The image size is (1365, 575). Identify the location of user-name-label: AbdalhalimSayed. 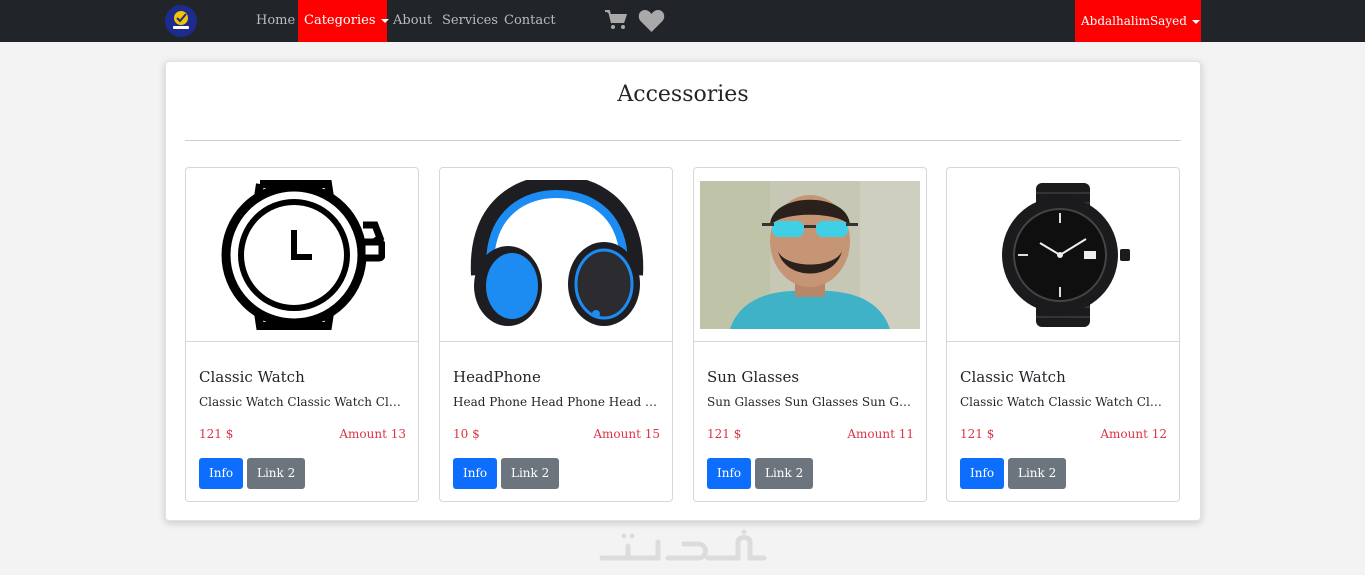
(1134, 21).